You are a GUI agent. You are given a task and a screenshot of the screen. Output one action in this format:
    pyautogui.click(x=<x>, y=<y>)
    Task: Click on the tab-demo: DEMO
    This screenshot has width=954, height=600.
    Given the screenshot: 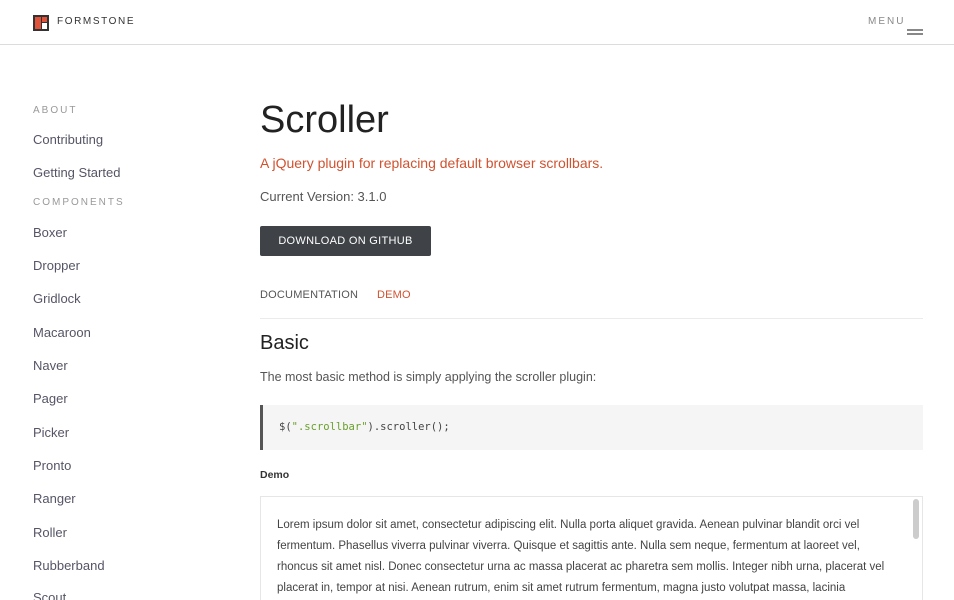 What is the action you would take?
    pyautogui.click(x=394, y=295)
    